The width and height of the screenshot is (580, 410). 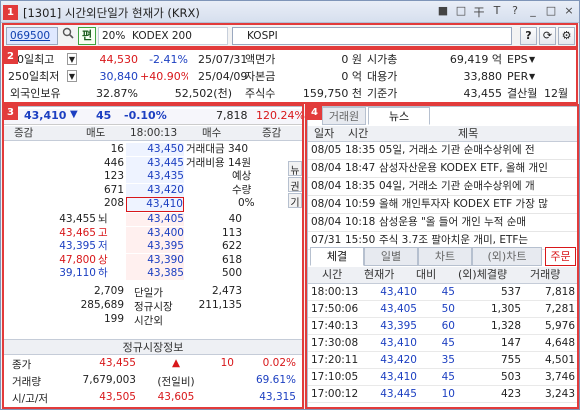 What do you see at coordinates (475, 59) in the screenshot?
I see `value-market-cap: 69,419 억` at bounding box center [475, 59].